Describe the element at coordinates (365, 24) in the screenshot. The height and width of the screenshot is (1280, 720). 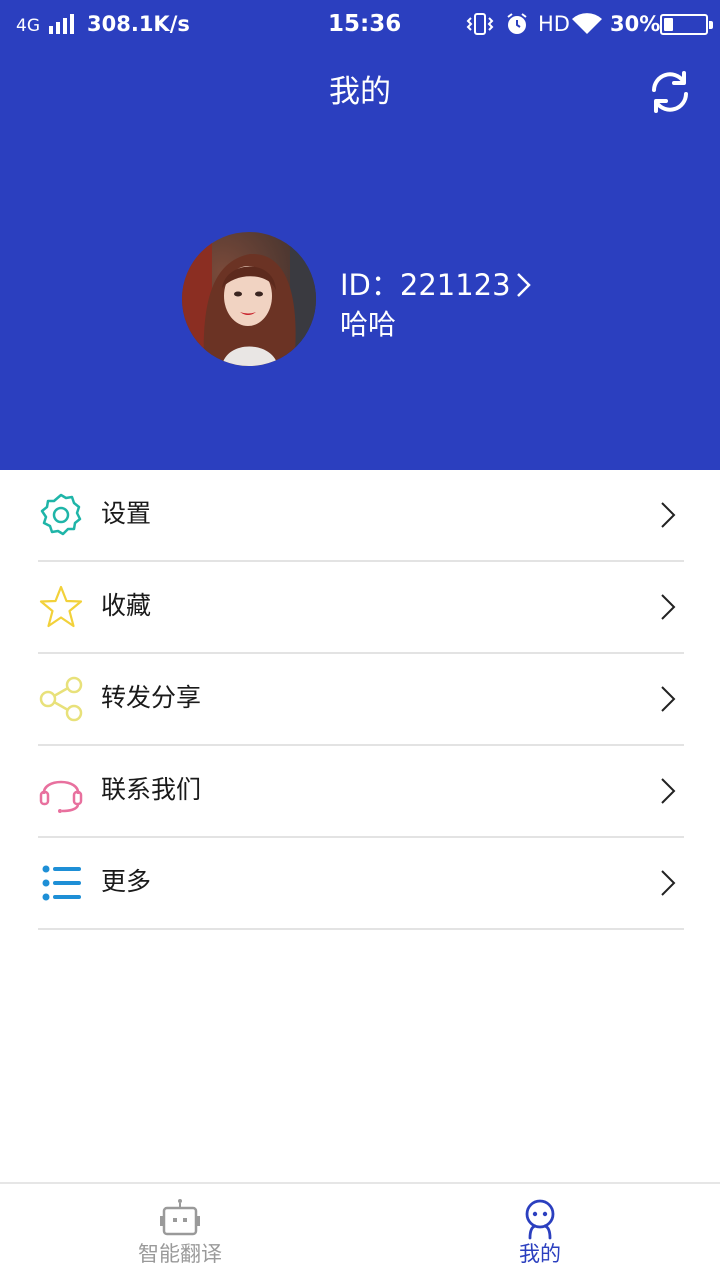
I see `status-time: 15:36` at that location.